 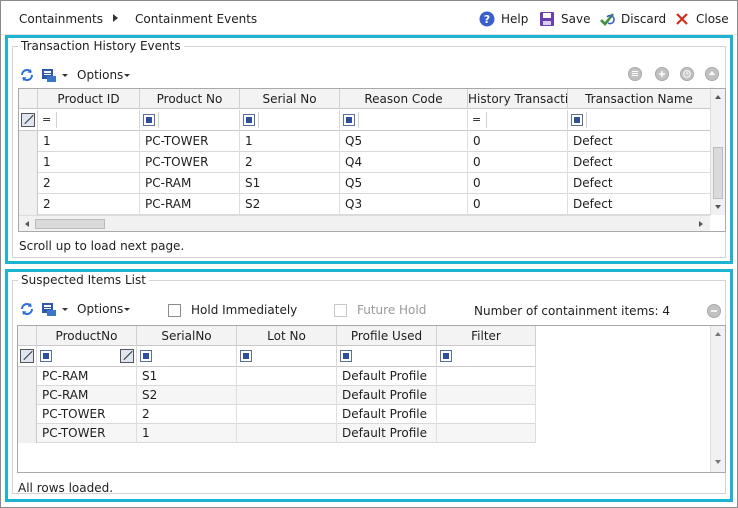 What do you see at coordinates (174, 310) in the screenshot?
I see `hold-immediately-checkbox` at bounding box center [174, 310].